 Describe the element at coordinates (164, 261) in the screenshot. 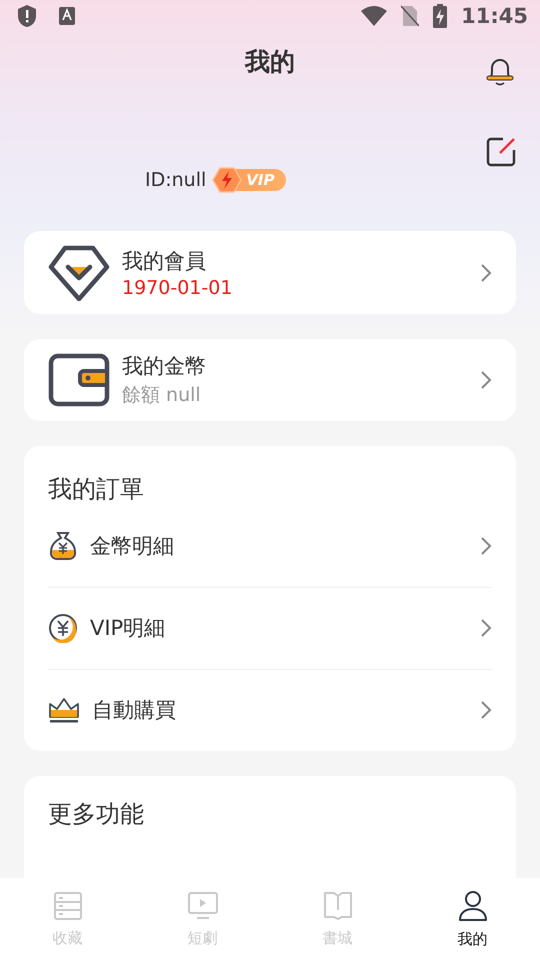

I see `card-title: 我的會員` at that location.